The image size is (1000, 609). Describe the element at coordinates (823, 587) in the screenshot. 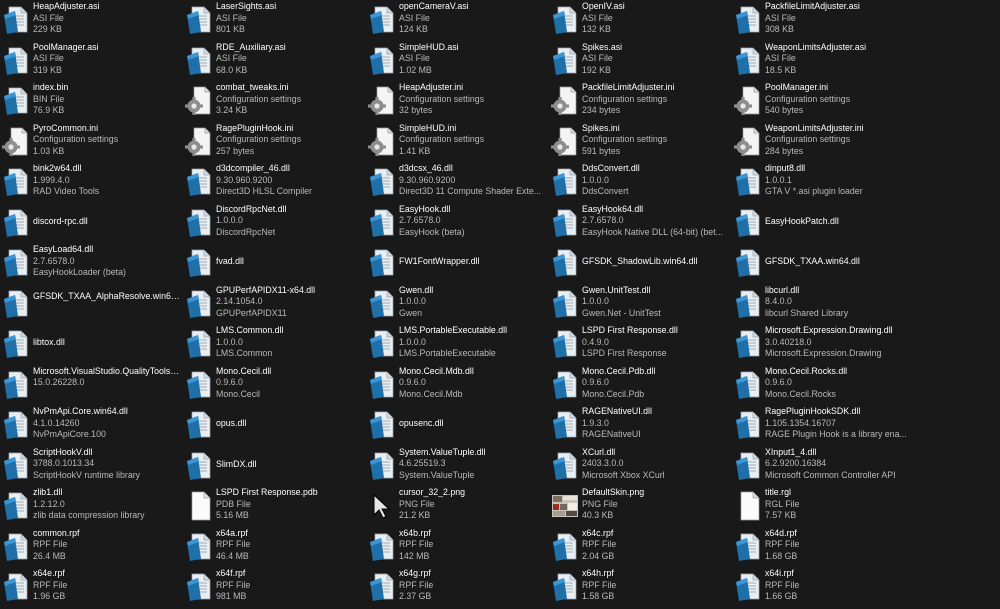

I see `file-item-x64i-rpf: x64i.rpf RPF File 1.66 GB` at that location.